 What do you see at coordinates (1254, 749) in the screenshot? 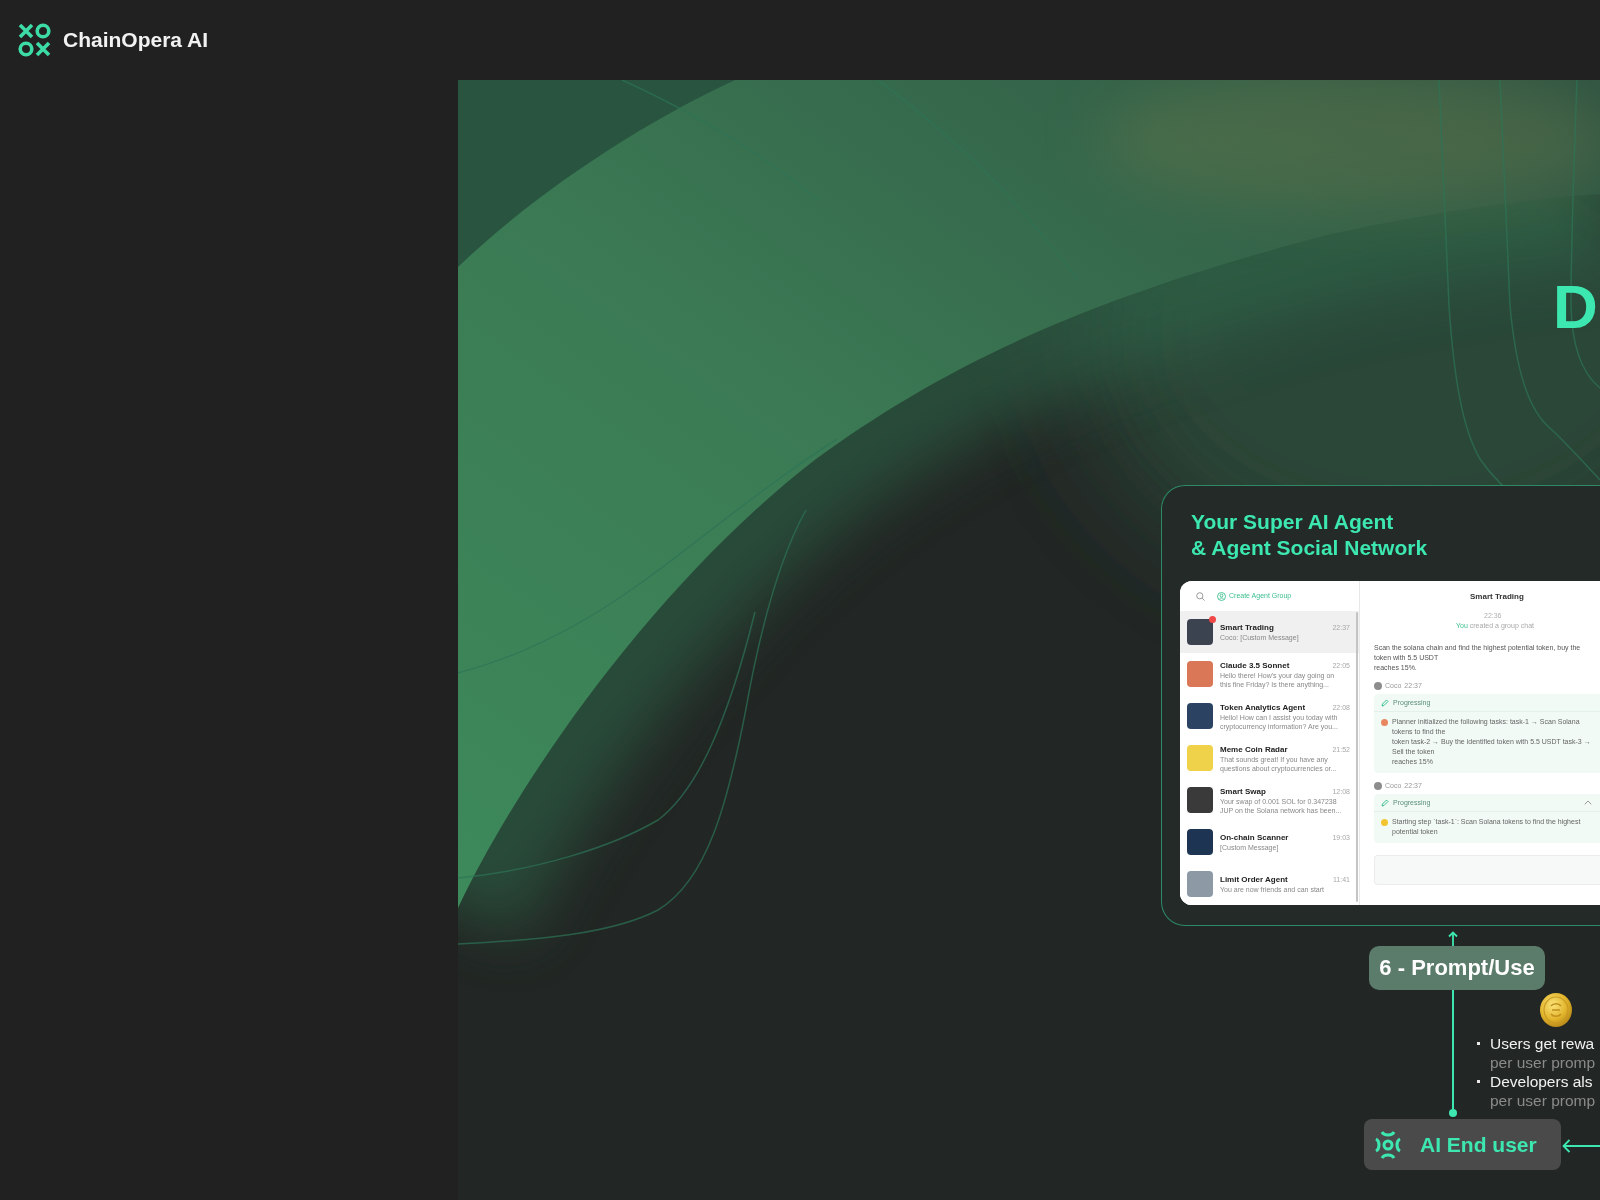
I see `chat-name: Meme Coin Radar` at bounding box center [1254, 749].